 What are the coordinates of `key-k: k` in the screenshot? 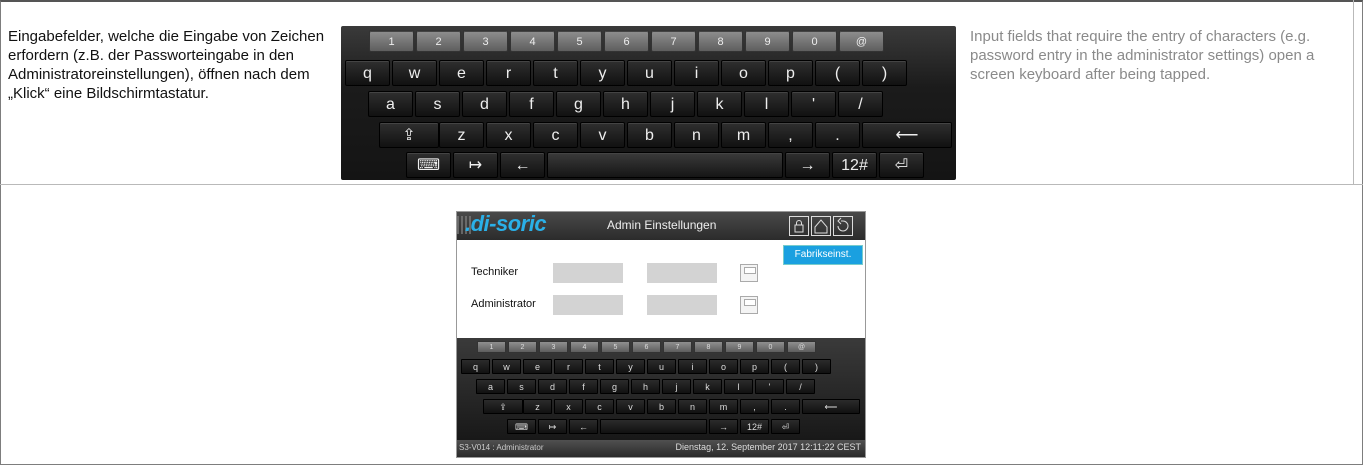 It's located at (719, 104).